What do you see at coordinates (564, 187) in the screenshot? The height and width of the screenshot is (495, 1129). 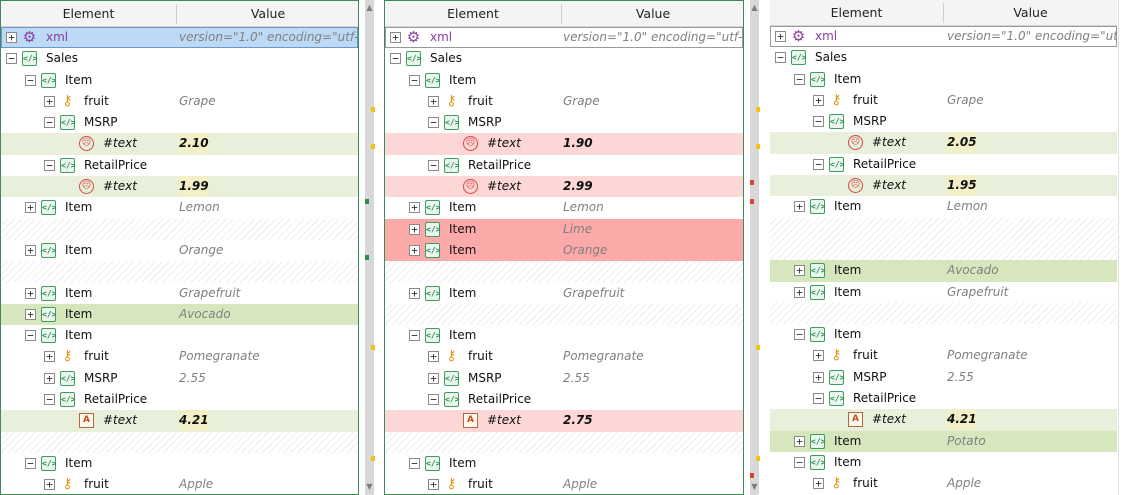 I see `tree-row: ☹ #text 2.99` at bounding box center [564, 187].